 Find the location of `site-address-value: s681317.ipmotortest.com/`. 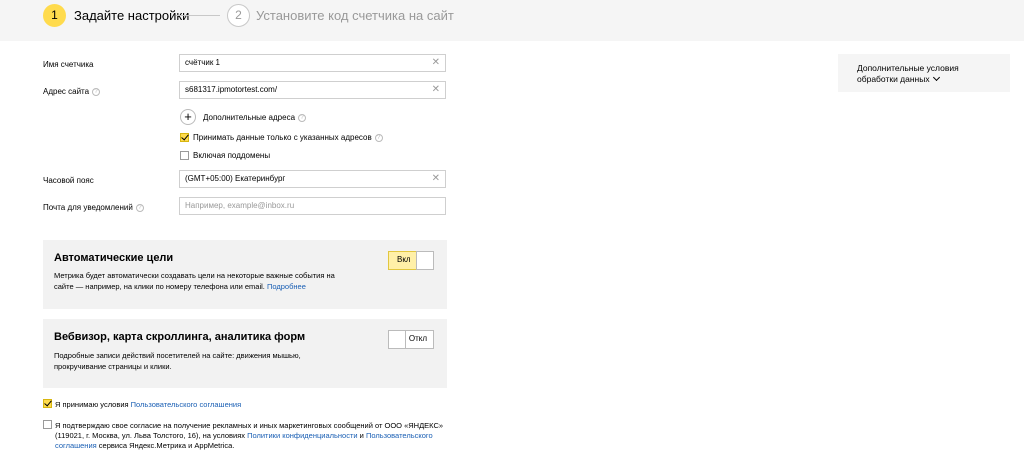

site-address-value: s681317.ipmotortest.com/ is located at coordinates (231, 89).